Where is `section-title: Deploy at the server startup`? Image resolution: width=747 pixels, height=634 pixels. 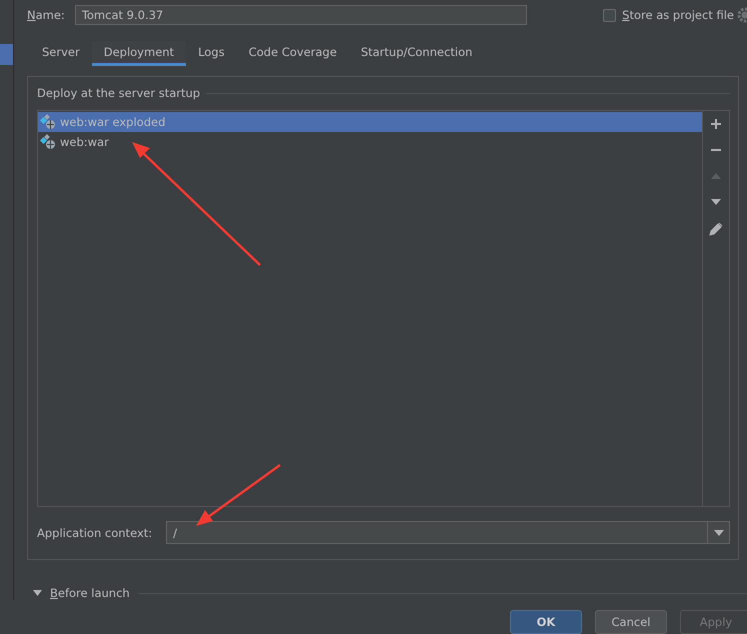
section-title: Deploy at the server startup is located at coordinates (118, 93).